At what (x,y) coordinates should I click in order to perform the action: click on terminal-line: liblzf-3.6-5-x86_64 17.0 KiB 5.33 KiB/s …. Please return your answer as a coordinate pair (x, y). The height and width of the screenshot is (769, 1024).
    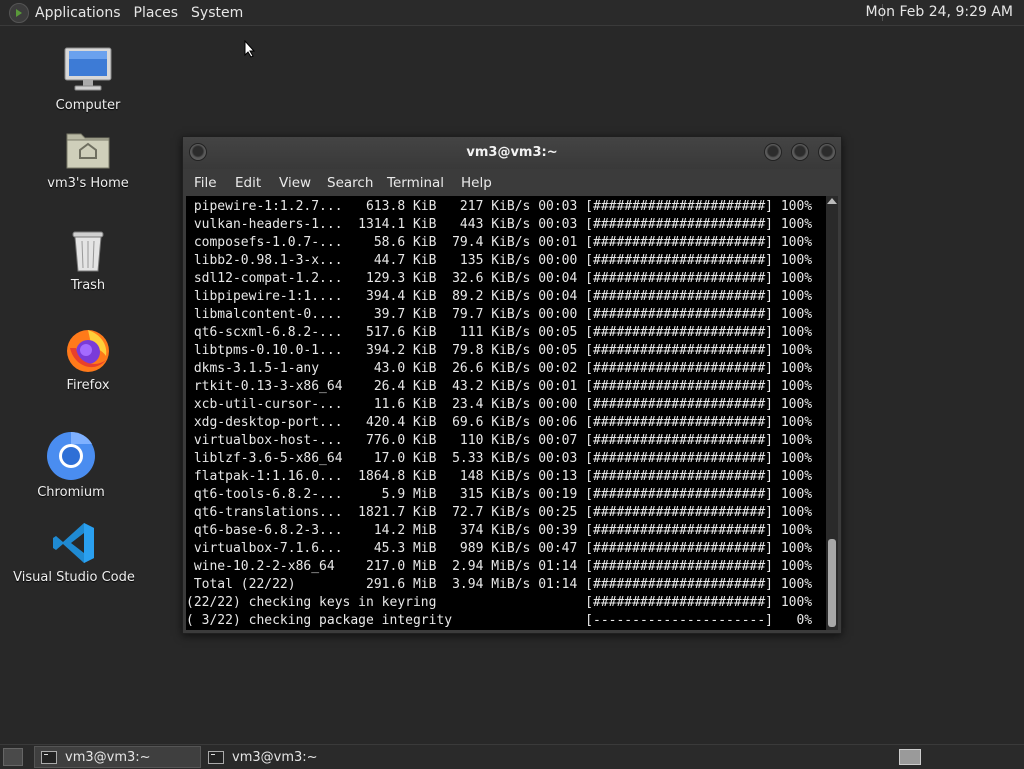
    Looking at the image, I should click on (499, 458).